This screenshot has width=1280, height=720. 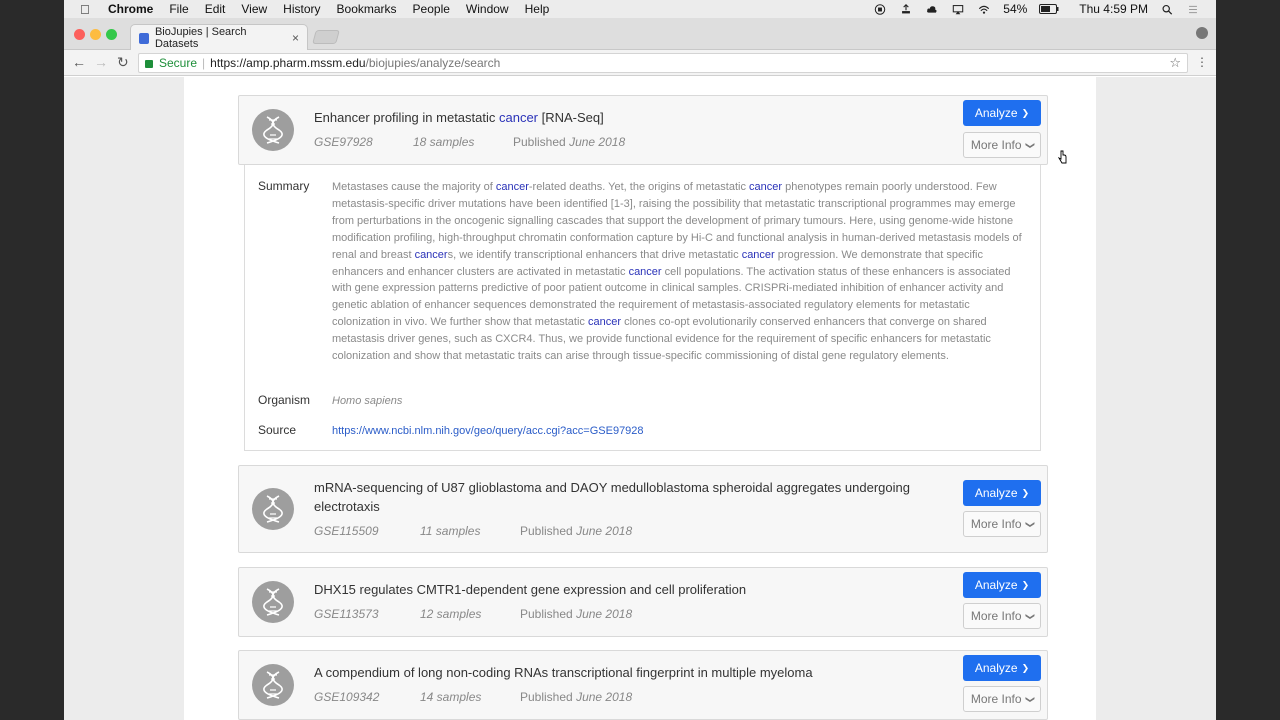 I want to click on new-tab-button, so click(x=326, y=37).